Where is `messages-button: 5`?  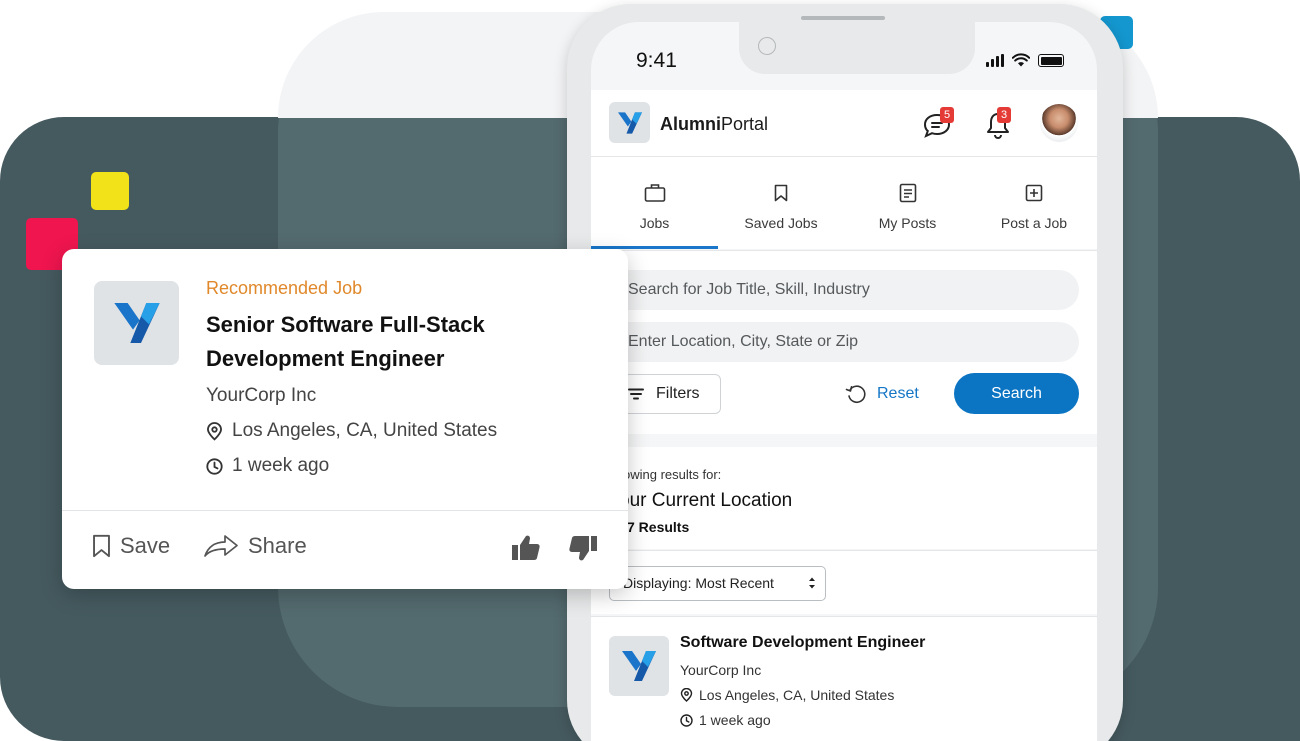
messages-button: 5 is located at coordinates (937, 123).